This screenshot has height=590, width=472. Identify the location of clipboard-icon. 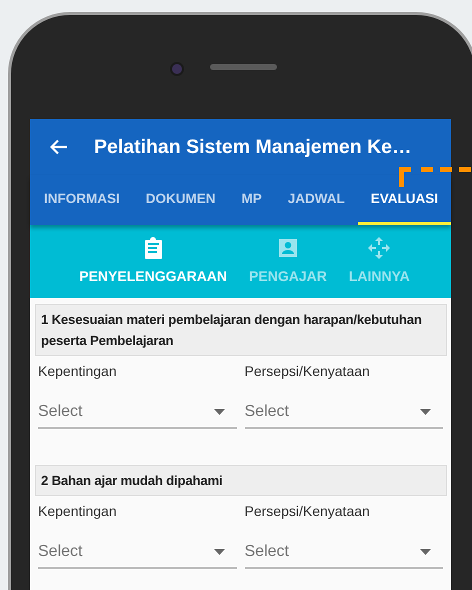
(153, 248).